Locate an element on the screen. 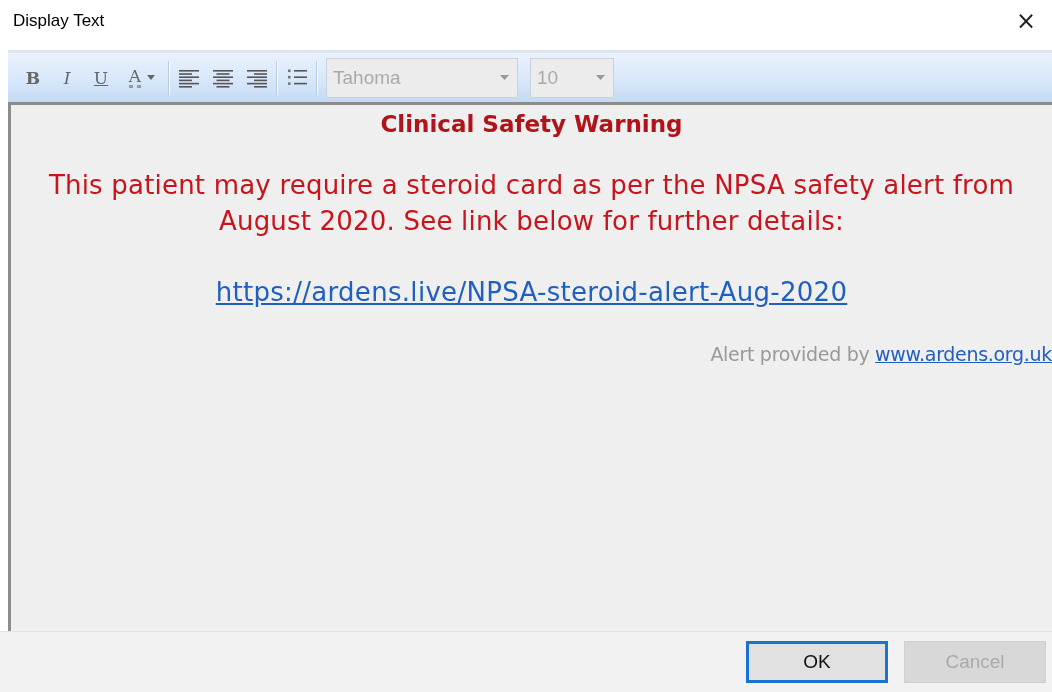 The image size is (1052, 692). font-color-button: A is located at coordinates (142, 77).